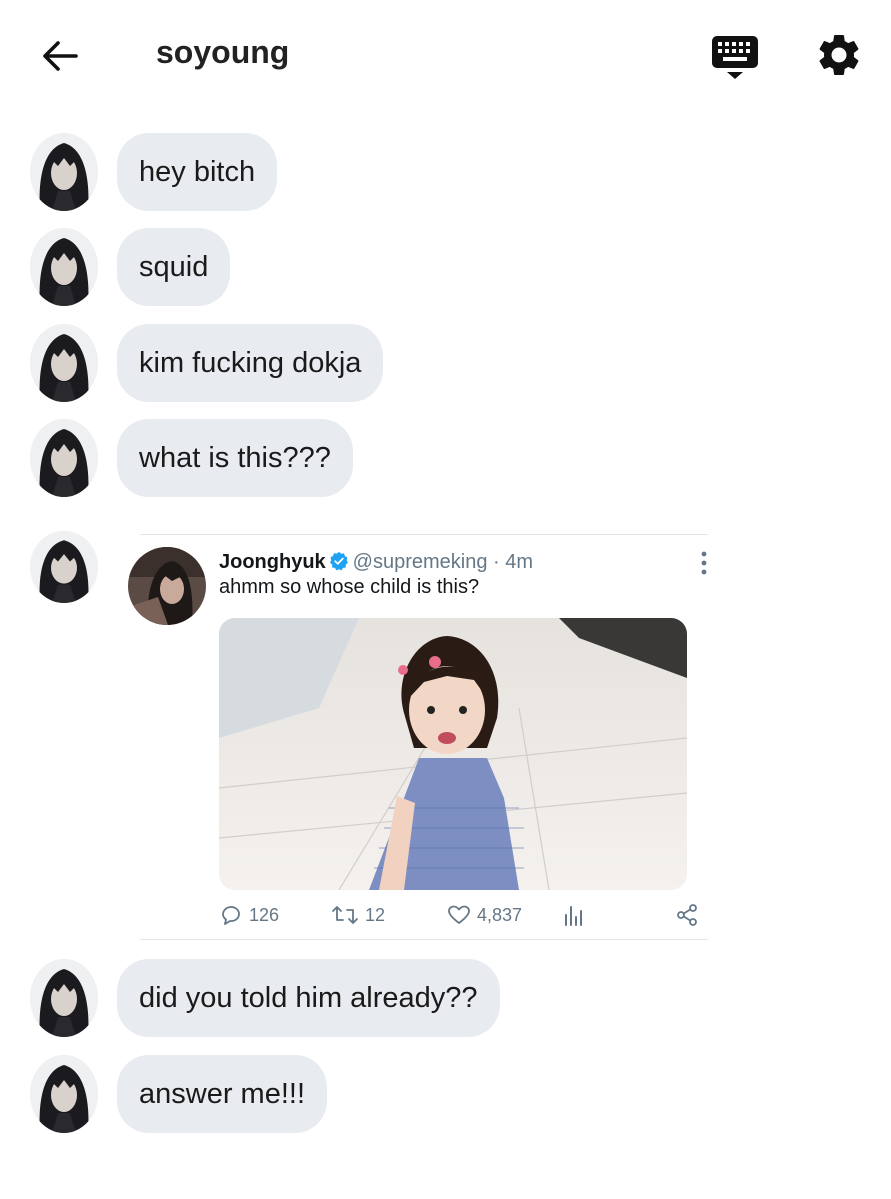 Image resolution: width=891 pixels, height=1199 pixels. I want to click on tweet-author-avatar, so click(167, 586).